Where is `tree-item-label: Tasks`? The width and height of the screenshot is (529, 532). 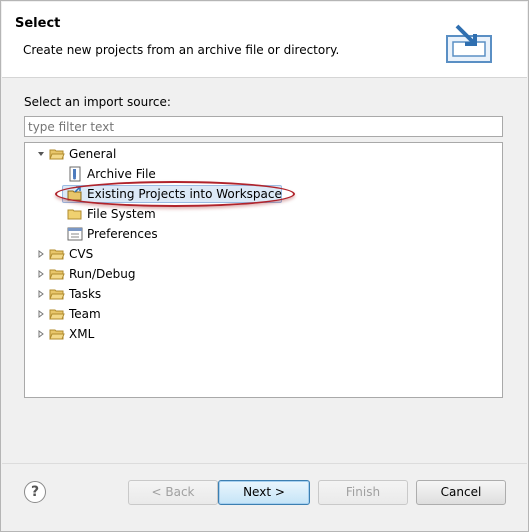 tree-item-label: Tasks is located at coordinates (85, 294).